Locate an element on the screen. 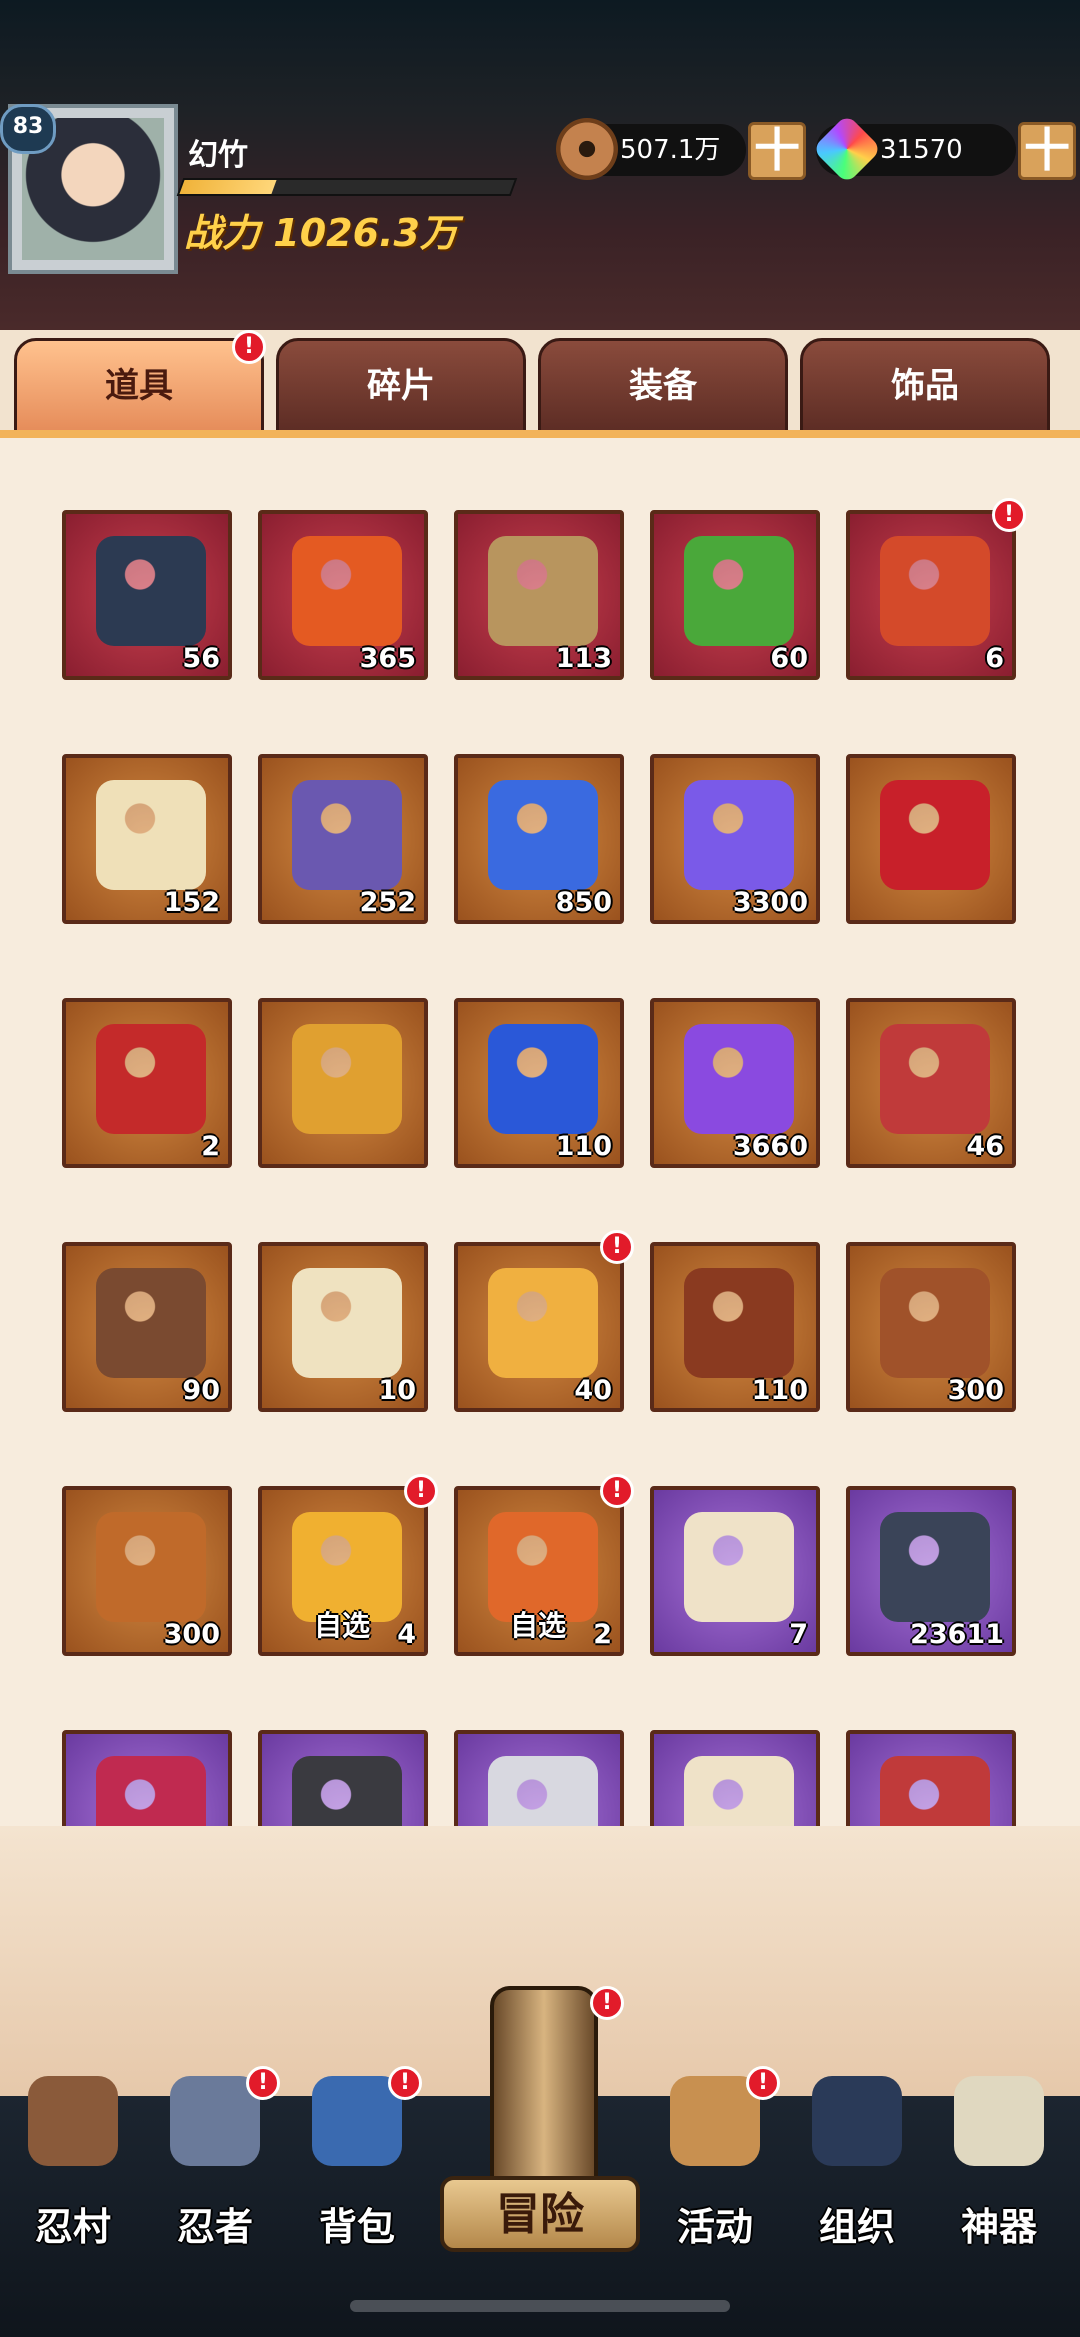 The height and width of the screenshot is (2337, 1080). green-amulet-icon is located at coordinates (739, 591).